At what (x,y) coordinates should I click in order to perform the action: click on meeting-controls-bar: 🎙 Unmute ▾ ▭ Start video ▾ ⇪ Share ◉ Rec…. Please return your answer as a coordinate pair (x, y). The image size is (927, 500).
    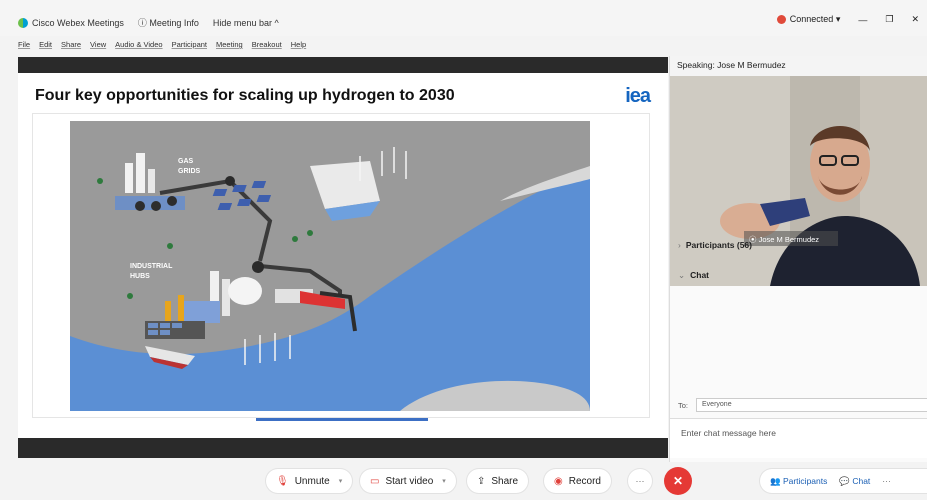
    Looking at the image, I should click on (463, 481).